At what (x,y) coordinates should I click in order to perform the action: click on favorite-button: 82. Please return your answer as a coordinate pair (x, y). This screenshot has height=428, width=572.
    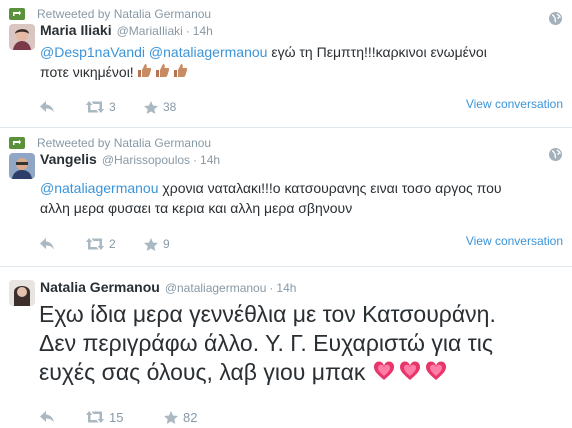
    Looking at the image, I should click on (180, 417).